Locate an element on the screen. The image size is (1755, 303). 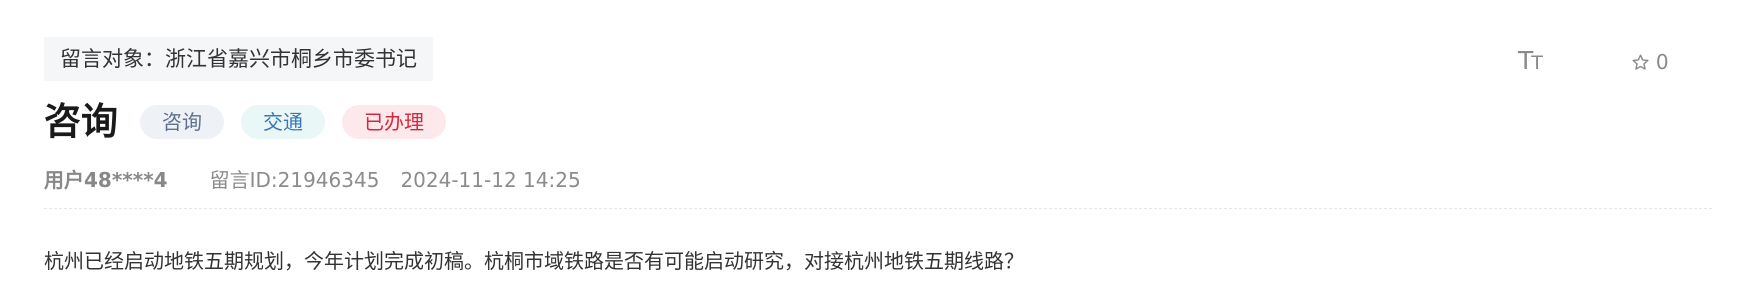
page-title: 咨询 is located at coordinates (81, 121).